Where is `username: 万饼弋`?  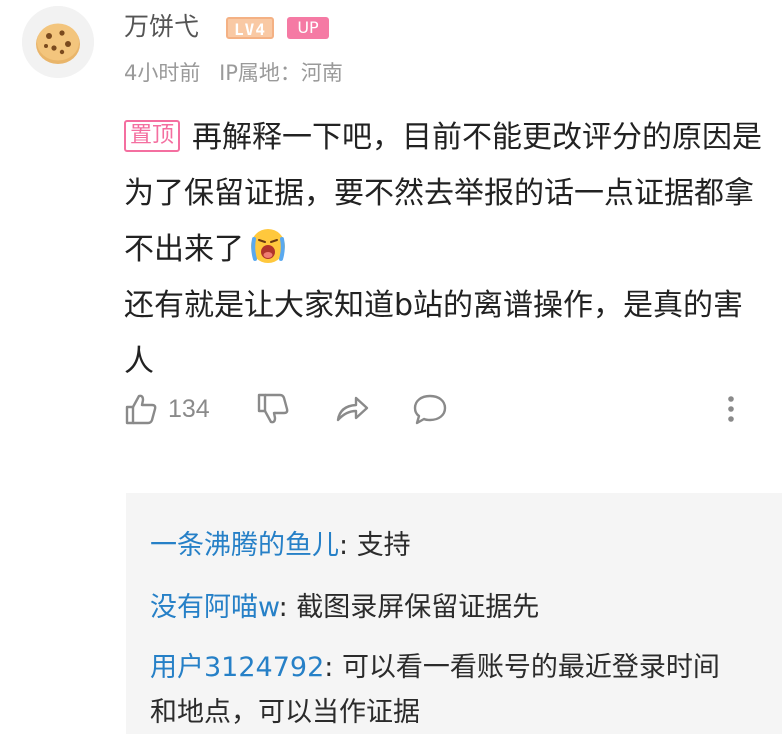 username: 万饼弋 is located at coordinates (161, 27).